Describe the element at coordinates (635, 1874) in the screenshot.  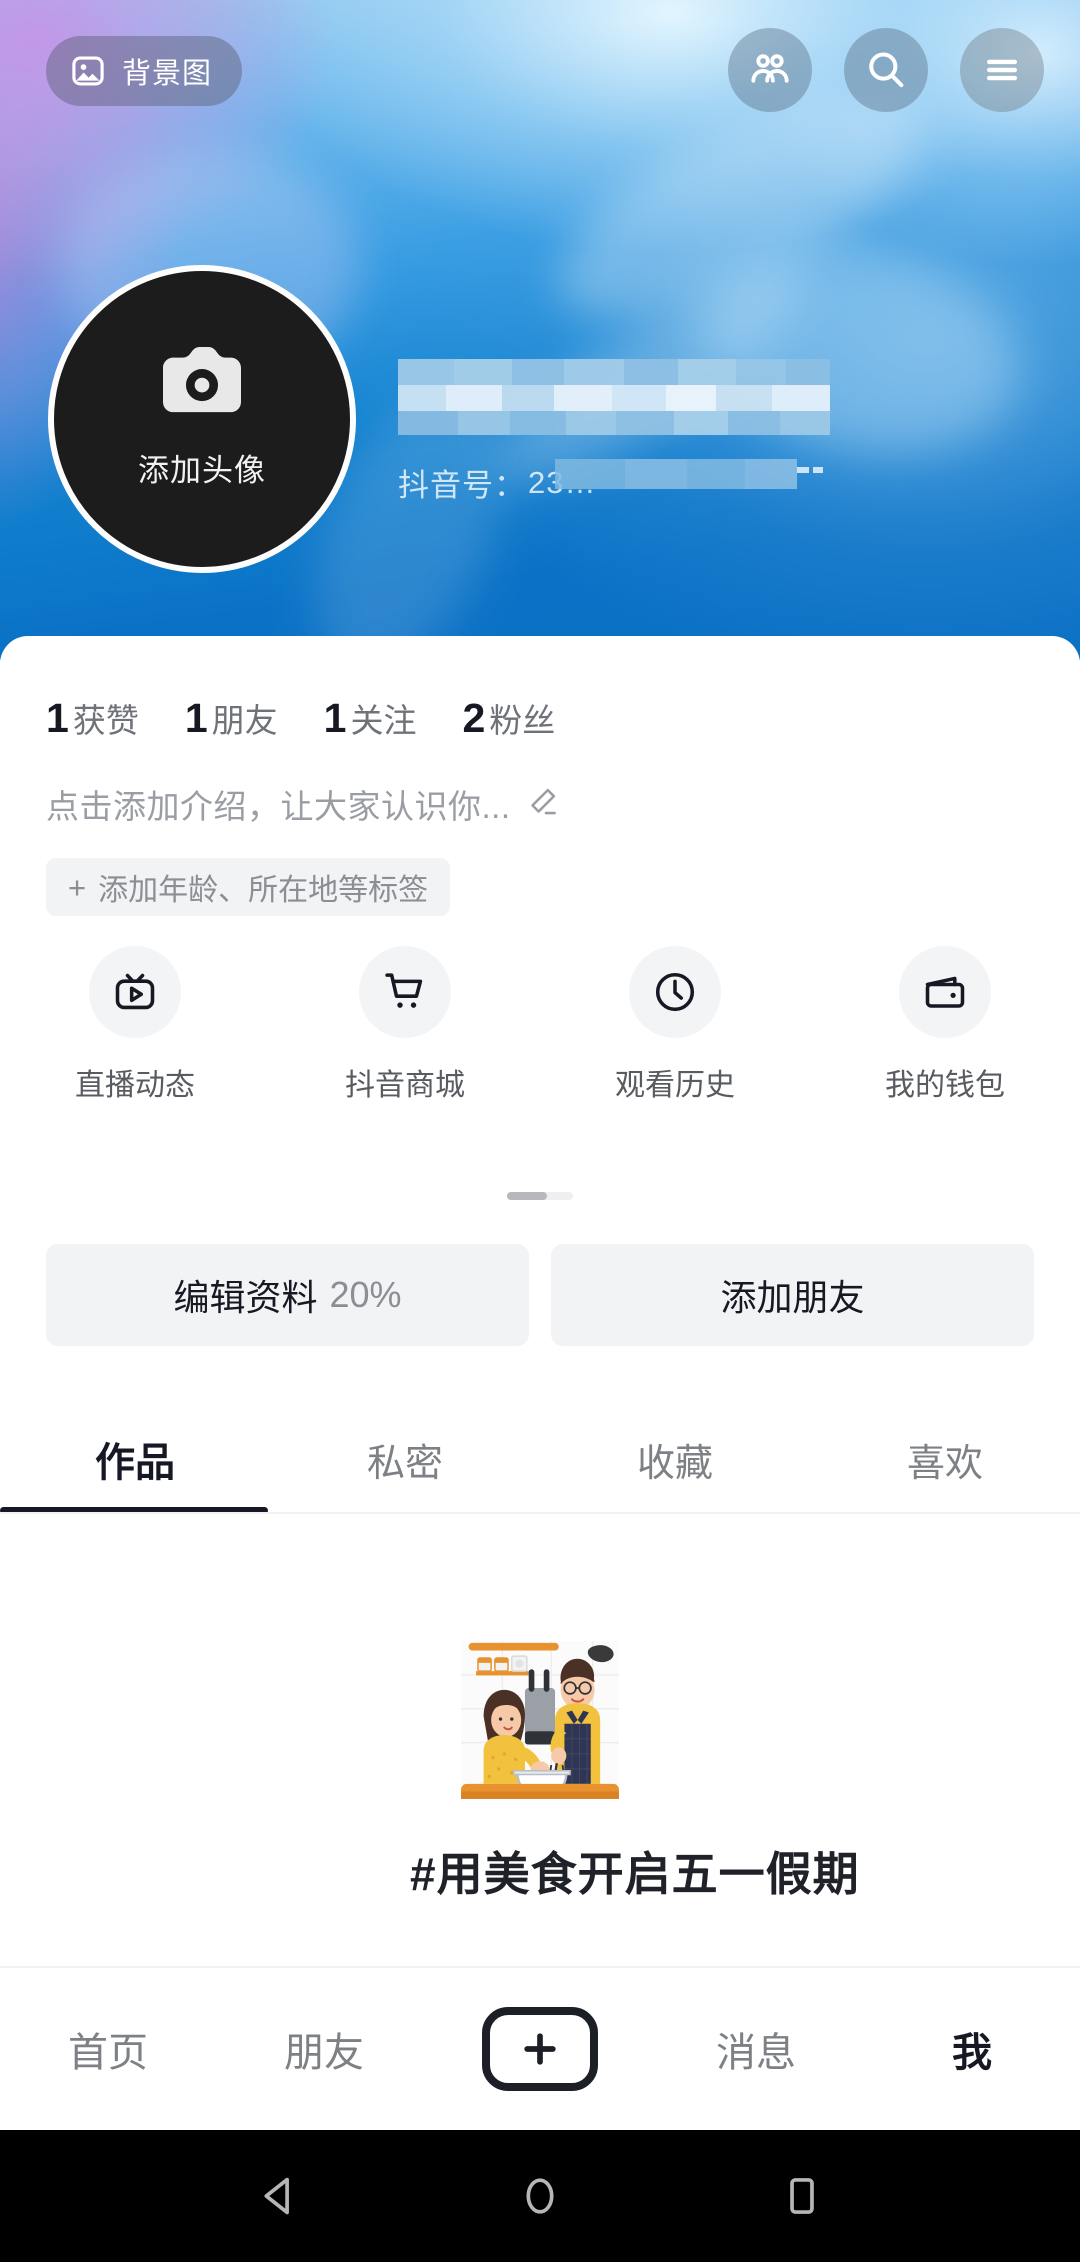
I see `promo-banner-title: #用美食开启五一假期` at that location.